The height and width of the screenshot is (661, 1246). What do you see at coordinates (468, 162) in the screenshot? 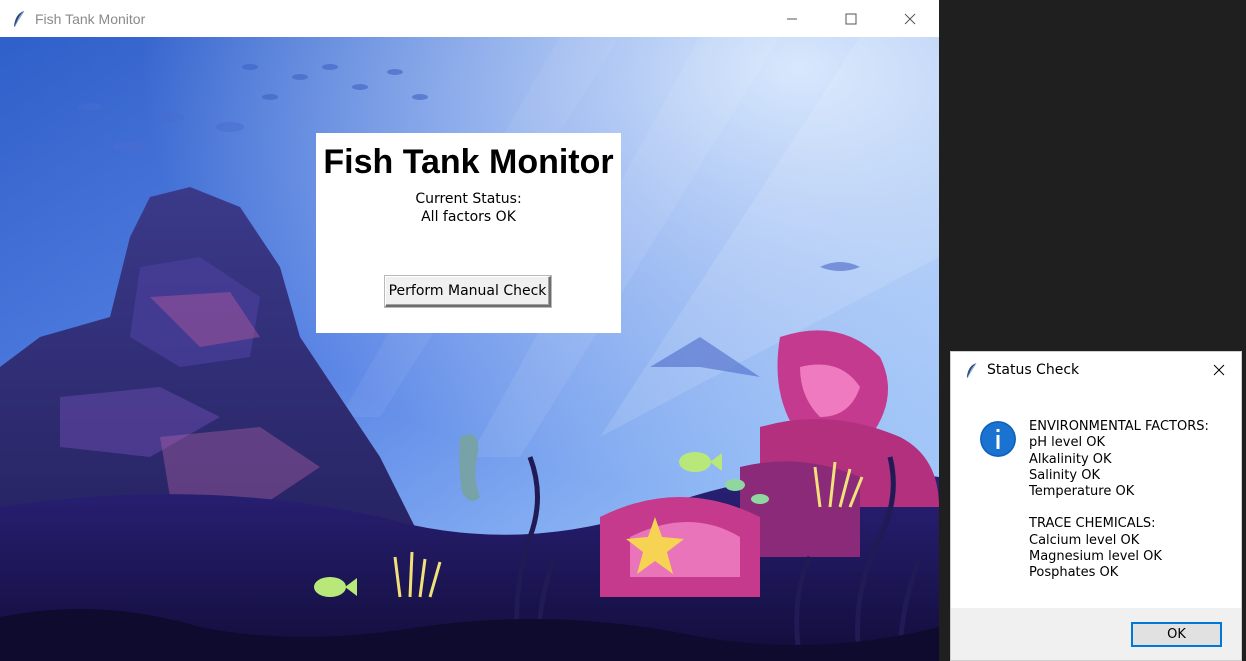
I see `panel-heading: Fish Tank Monitor` at bounding box center [468, 162].